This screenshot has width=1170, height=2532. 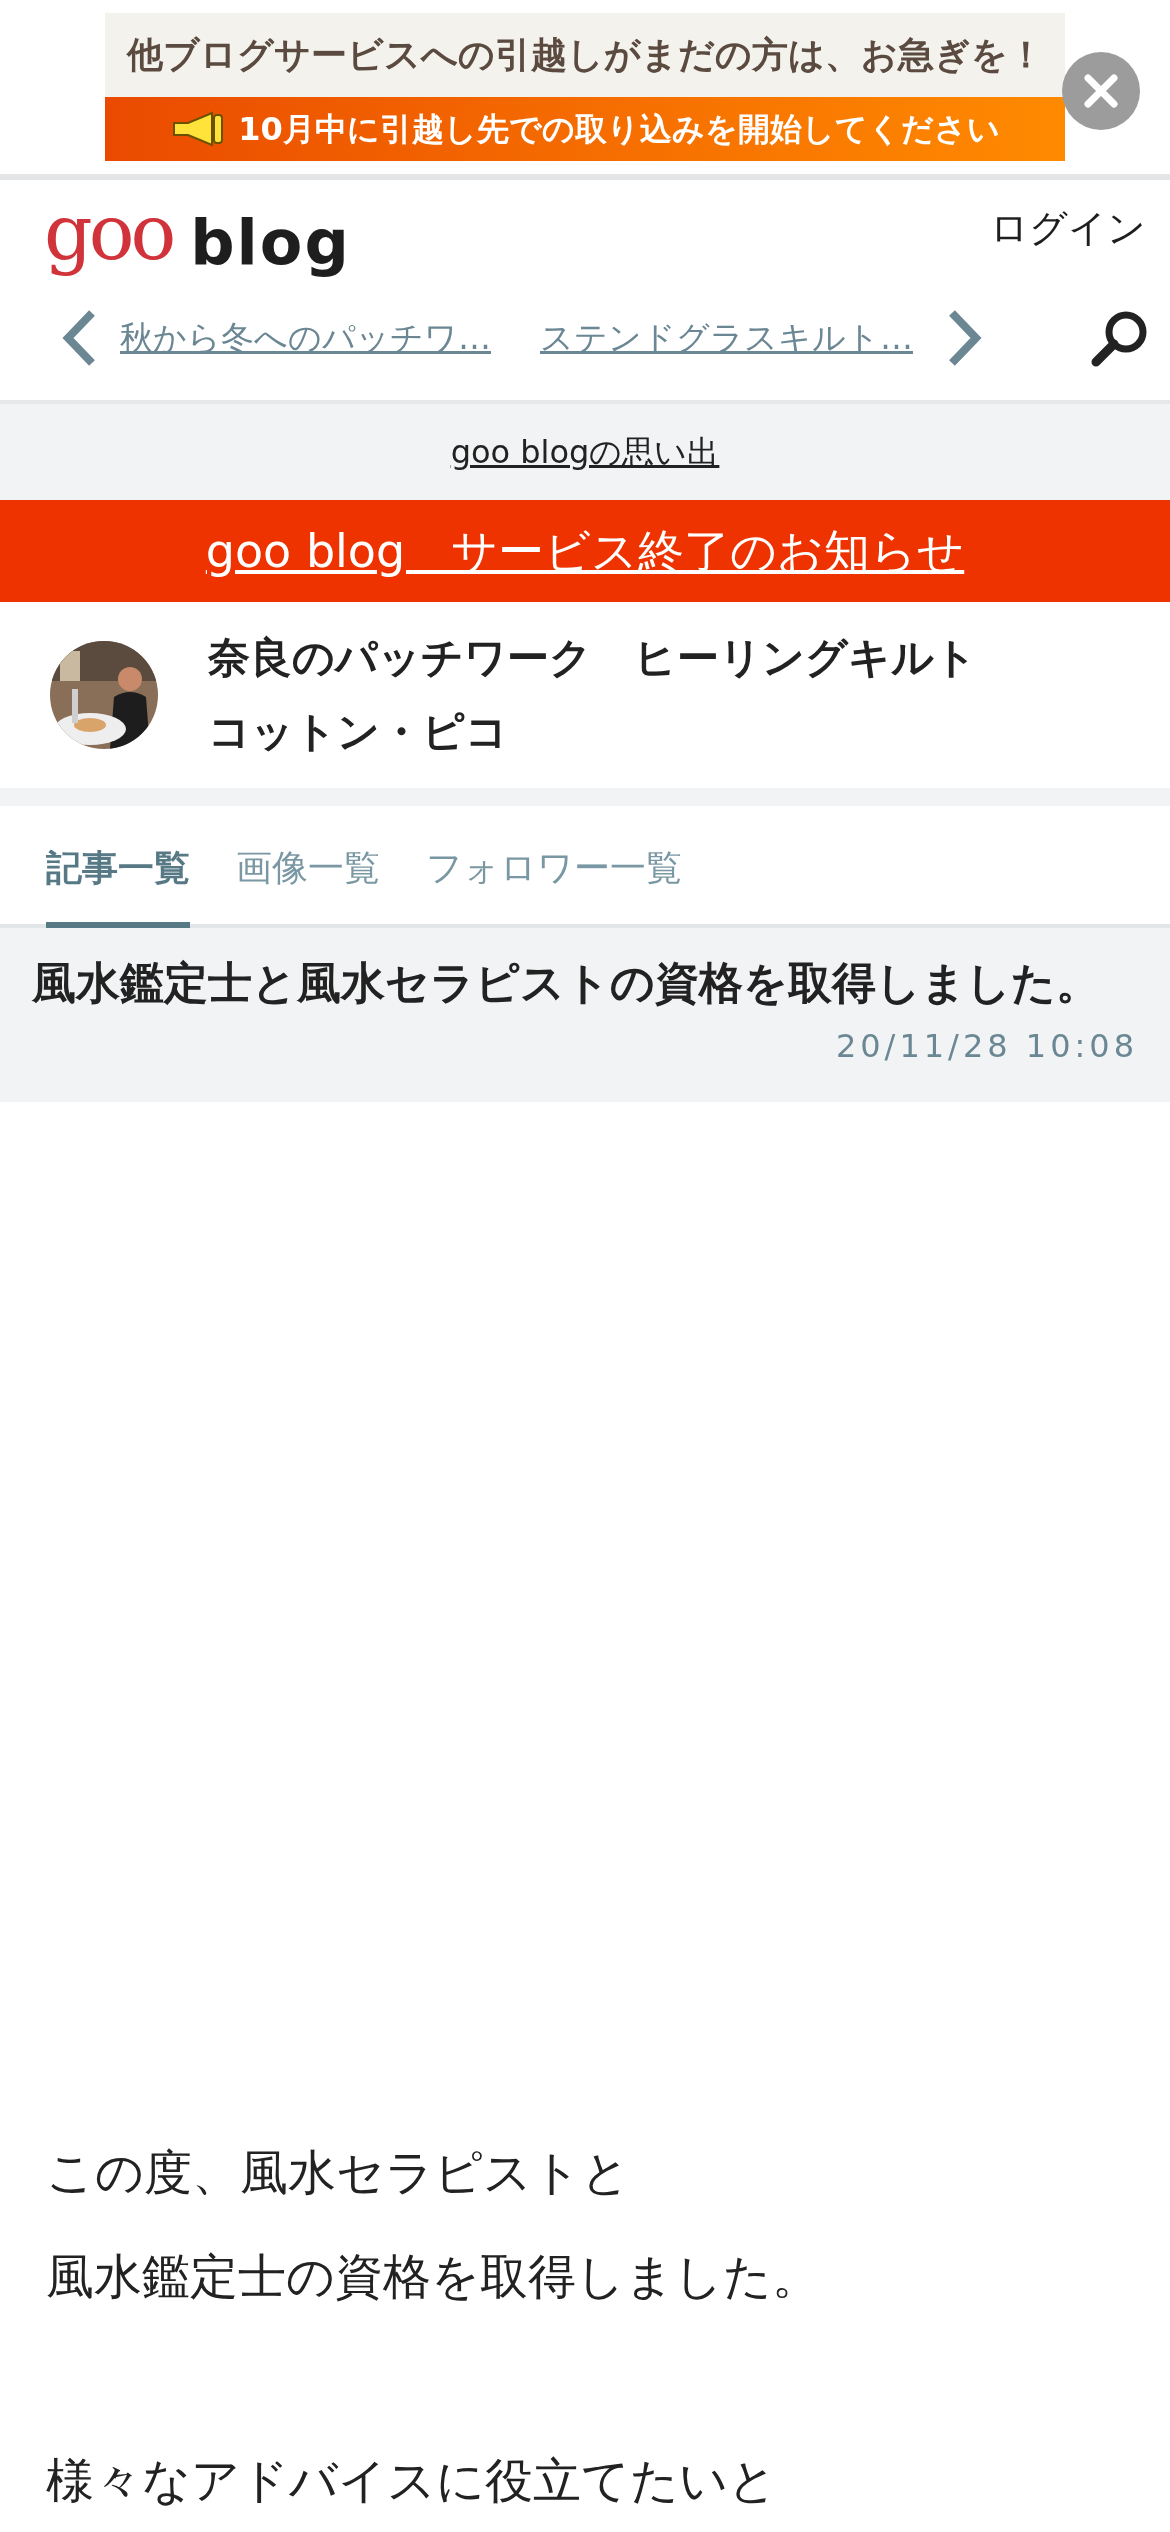 I want to click on memories-link: goo blogの思い出, so click(x=585, y=452).